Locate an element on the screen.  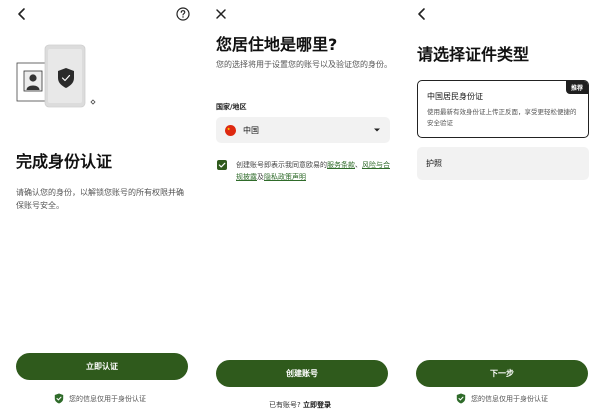
consent-checkbox is located at coordinates (222, 165).